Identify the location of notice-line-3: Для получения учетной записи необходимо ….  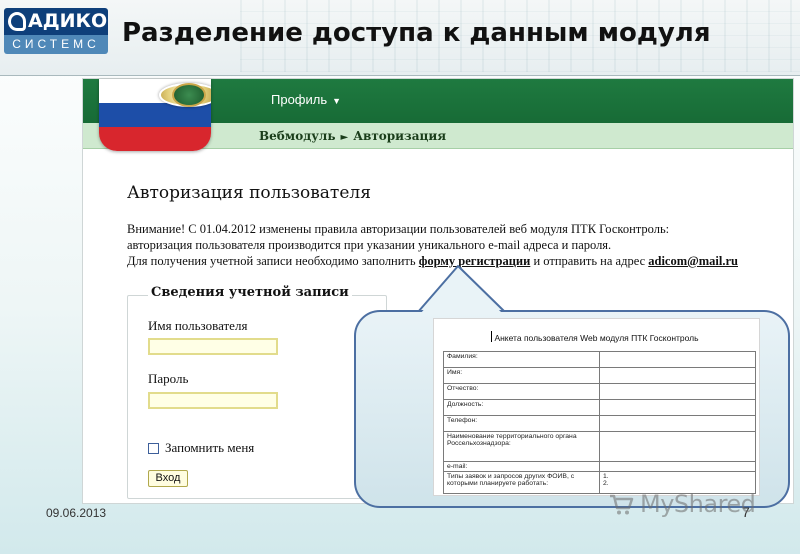
(457, 261).